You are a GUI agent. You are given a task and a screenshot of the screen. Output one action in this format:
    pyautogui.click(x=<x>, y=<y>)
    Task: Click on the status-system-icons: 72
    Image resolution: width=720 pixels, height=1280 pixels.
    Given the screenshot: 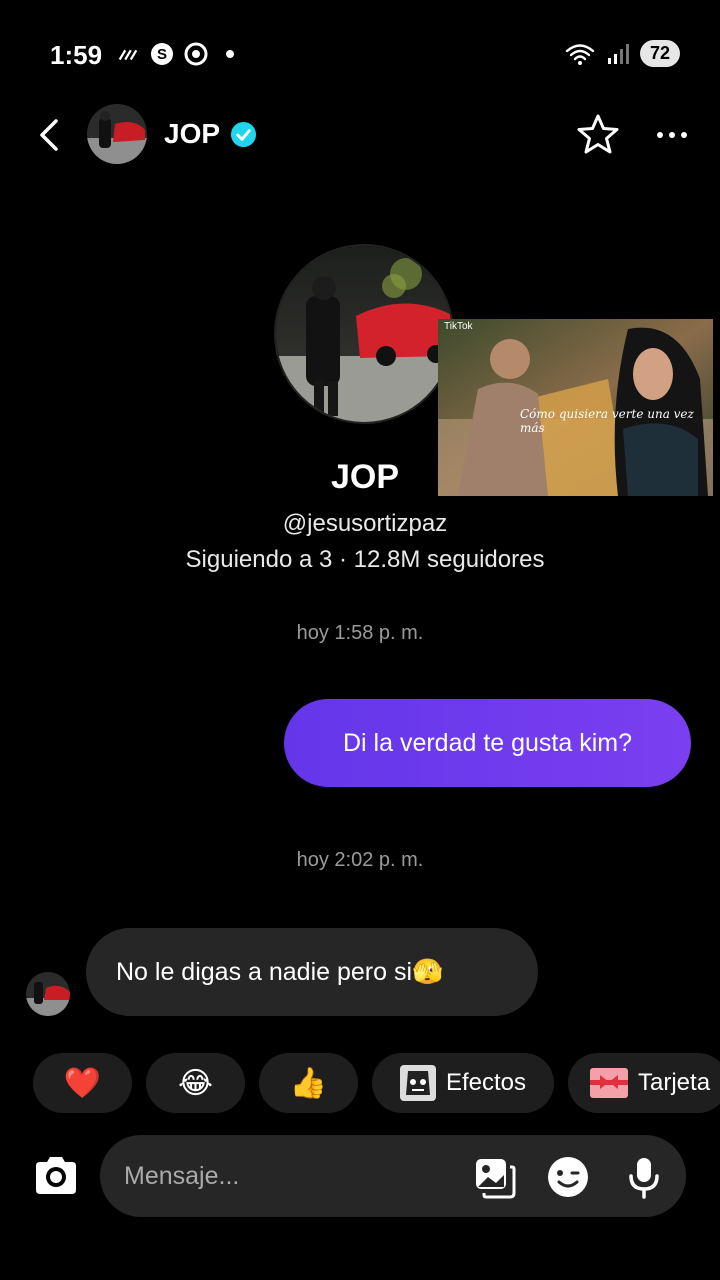 What is the action you would take?
    pyautogui.click(x=622, y=53)
    